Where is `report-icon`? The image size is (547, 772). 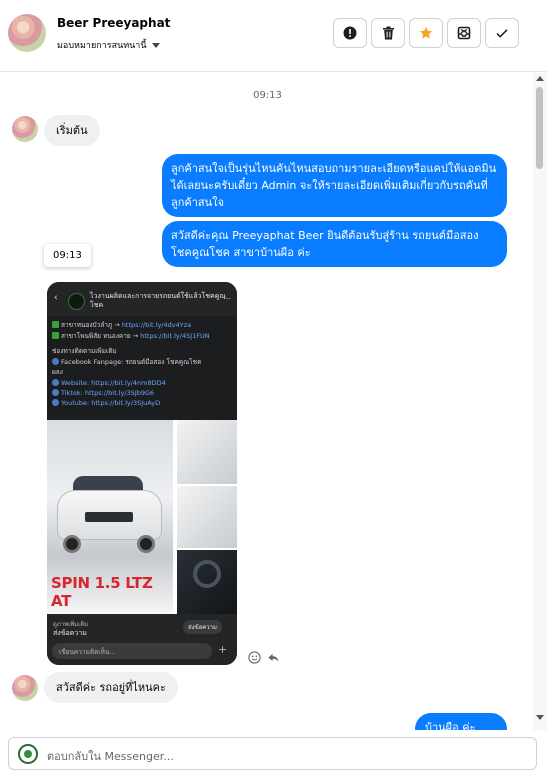 report-icon is located at coordinates (350, 33).